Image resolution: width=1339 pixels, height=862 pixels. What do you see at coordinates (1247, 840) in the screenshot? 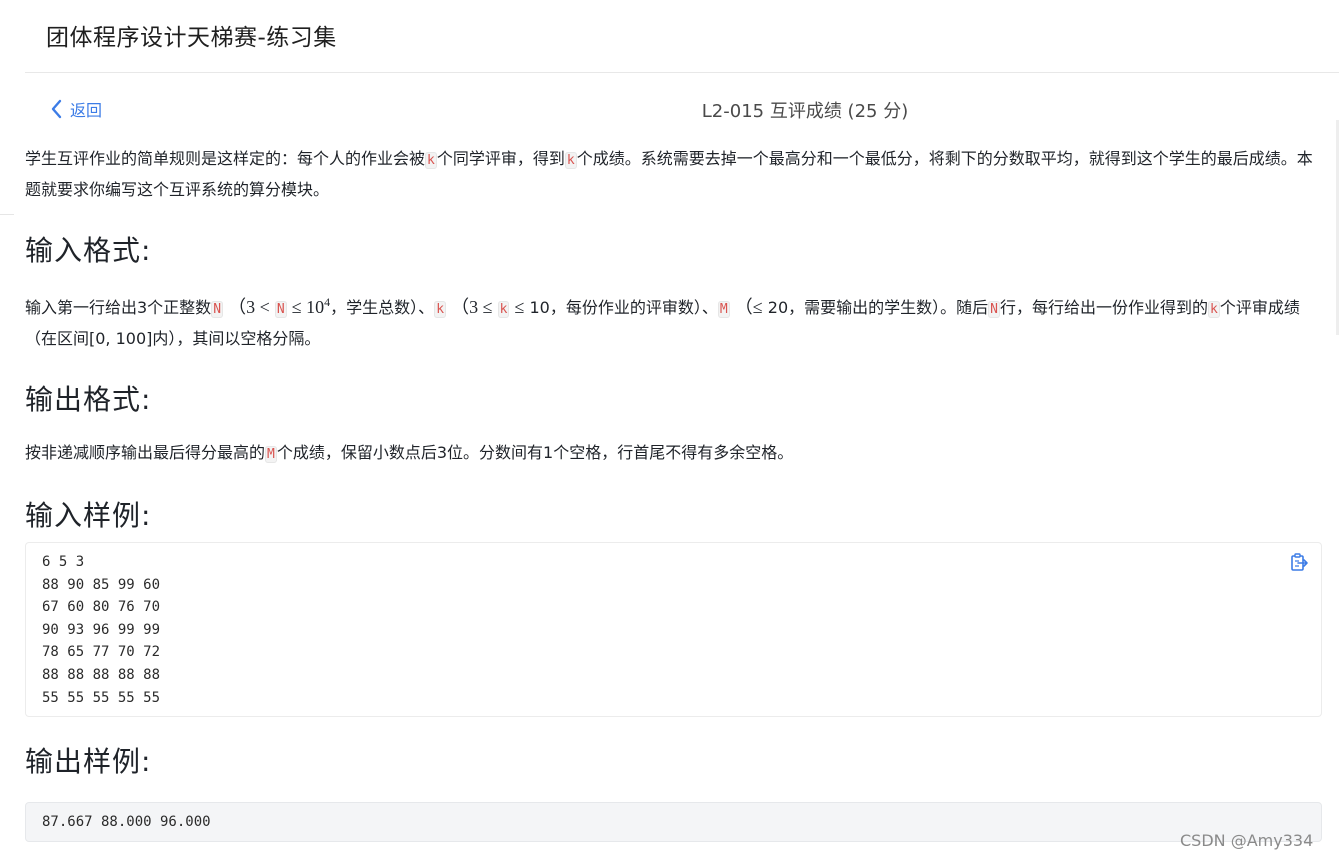
I see `watermark: CSDN @Amy334` at bounding box center [1247, 840].